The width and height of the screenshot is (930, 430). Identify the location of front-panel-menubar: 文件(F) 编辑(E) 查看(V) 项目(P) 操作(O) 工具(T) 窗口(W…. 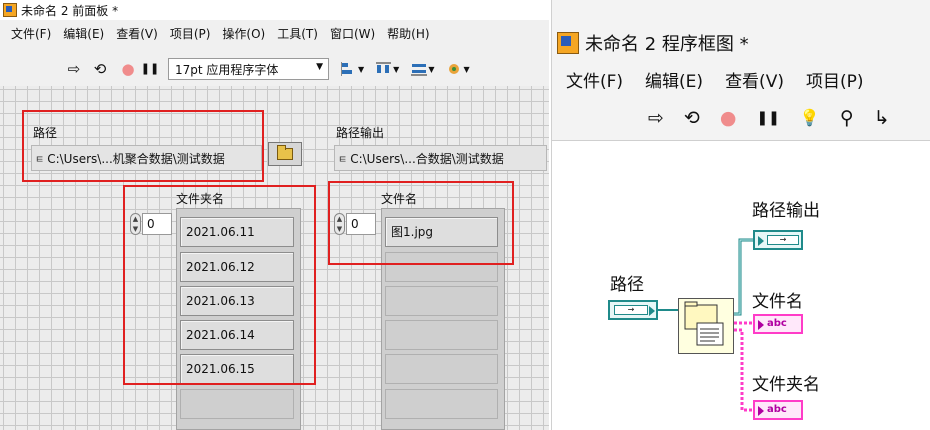
(274, 33).